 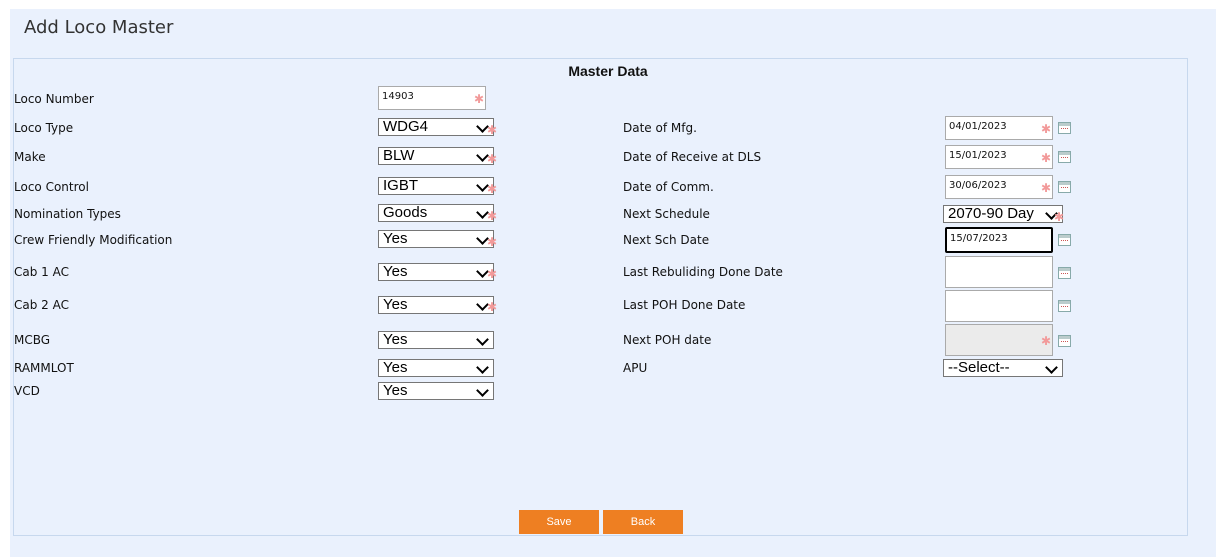 I want to click on make-select: BLW, so click(x=436, y=156).